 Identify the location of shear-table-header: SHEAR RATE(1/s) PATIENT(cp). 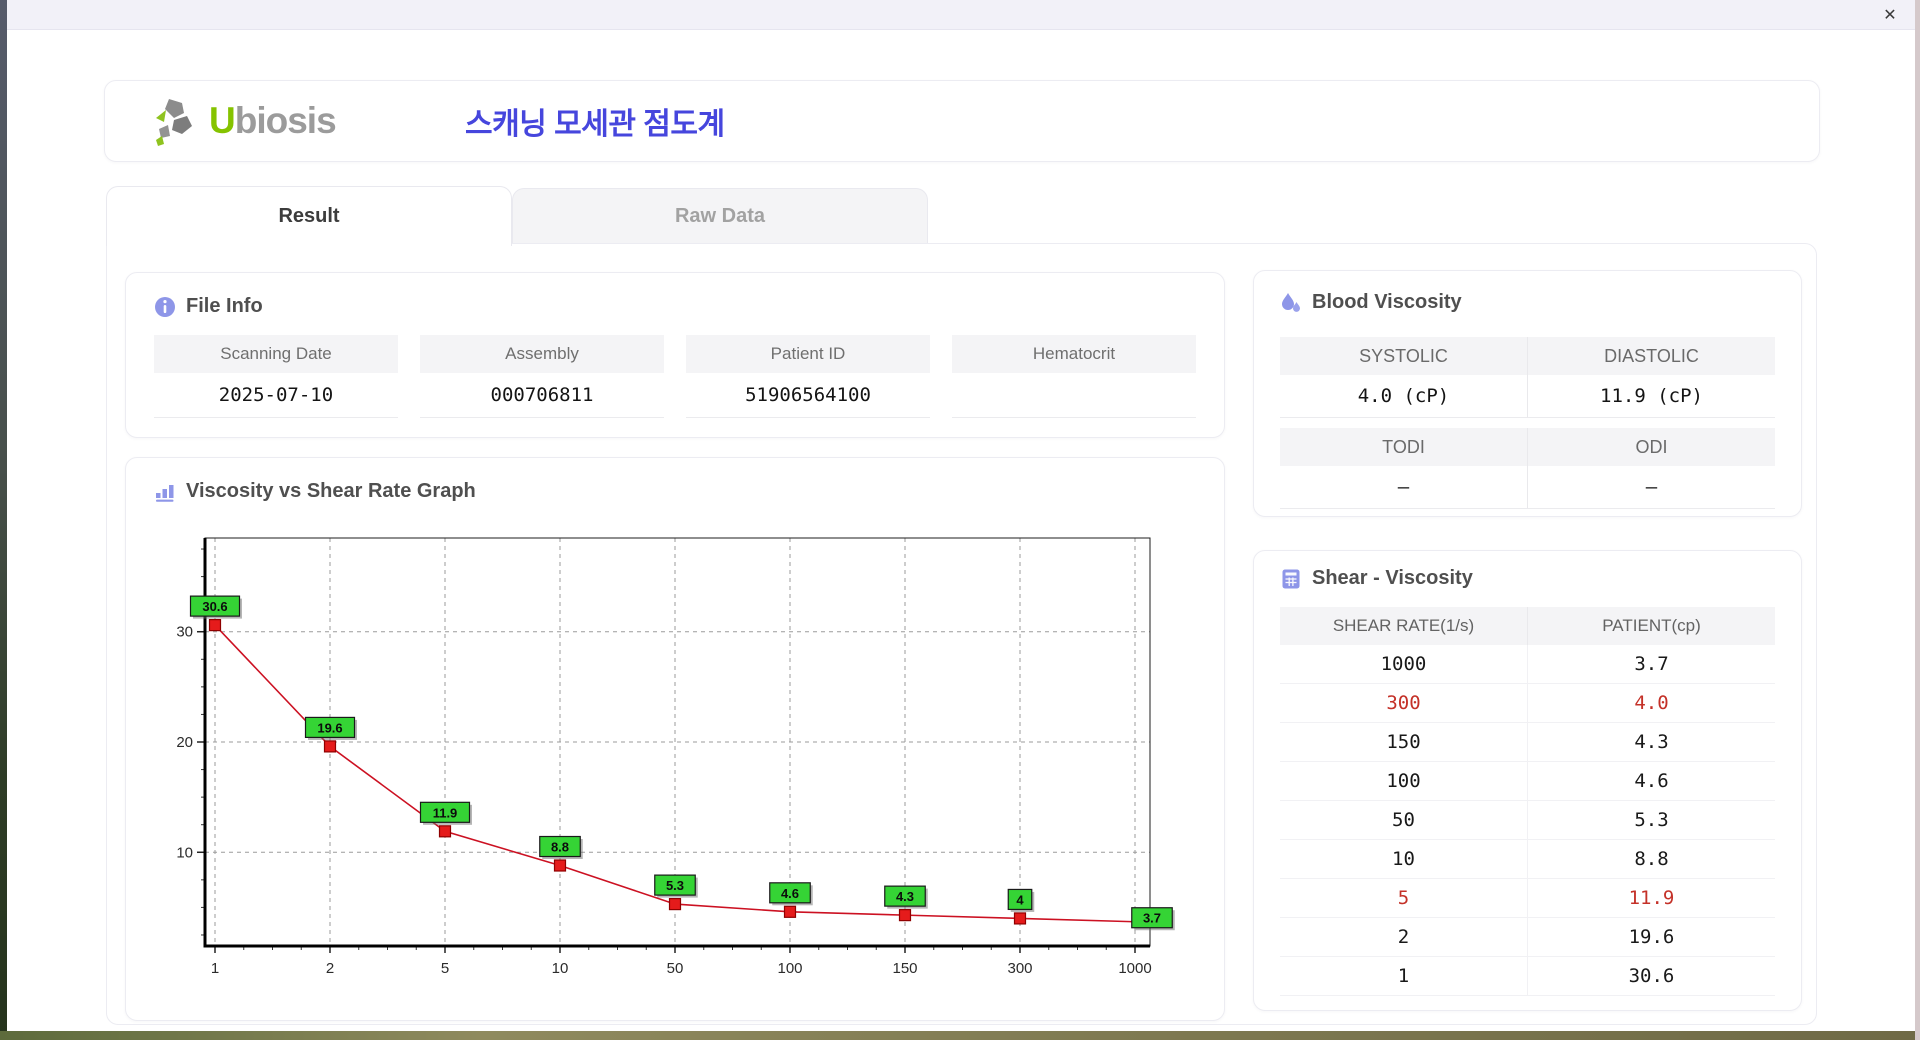
(1527, 626).